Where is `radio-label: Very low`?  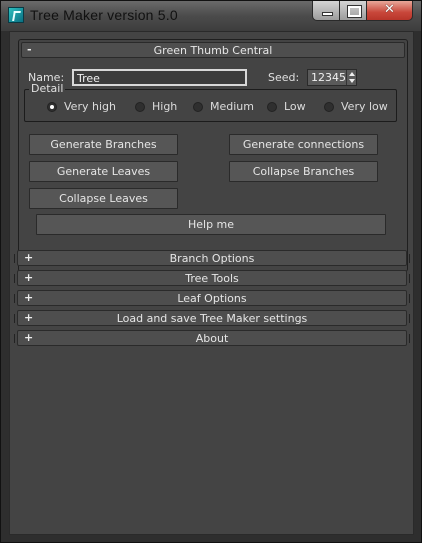 radio-label: Very low is located at coordinates (364, 106).